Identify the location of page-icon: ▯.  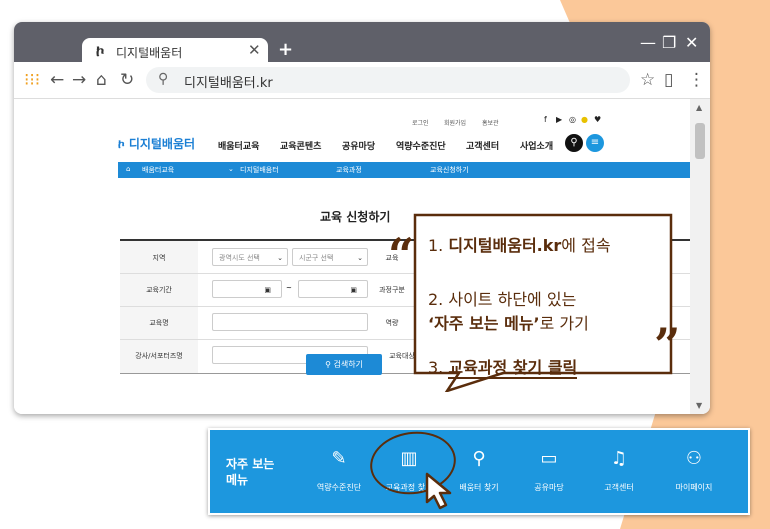
(668, 80).